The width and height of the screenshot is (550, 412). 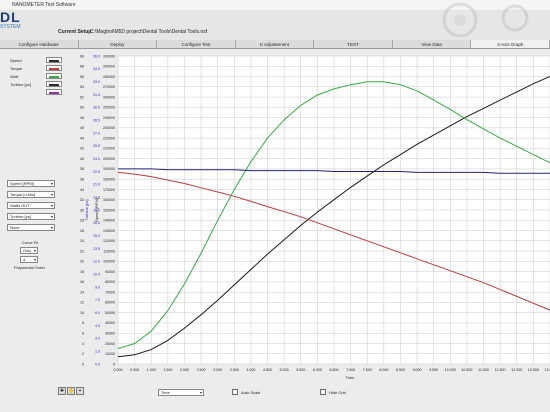 What do you see at coordinates (337, 392) in the screenshot?
I see `hide-grid-label: Hide Grid` at bounding box center [337, 392].